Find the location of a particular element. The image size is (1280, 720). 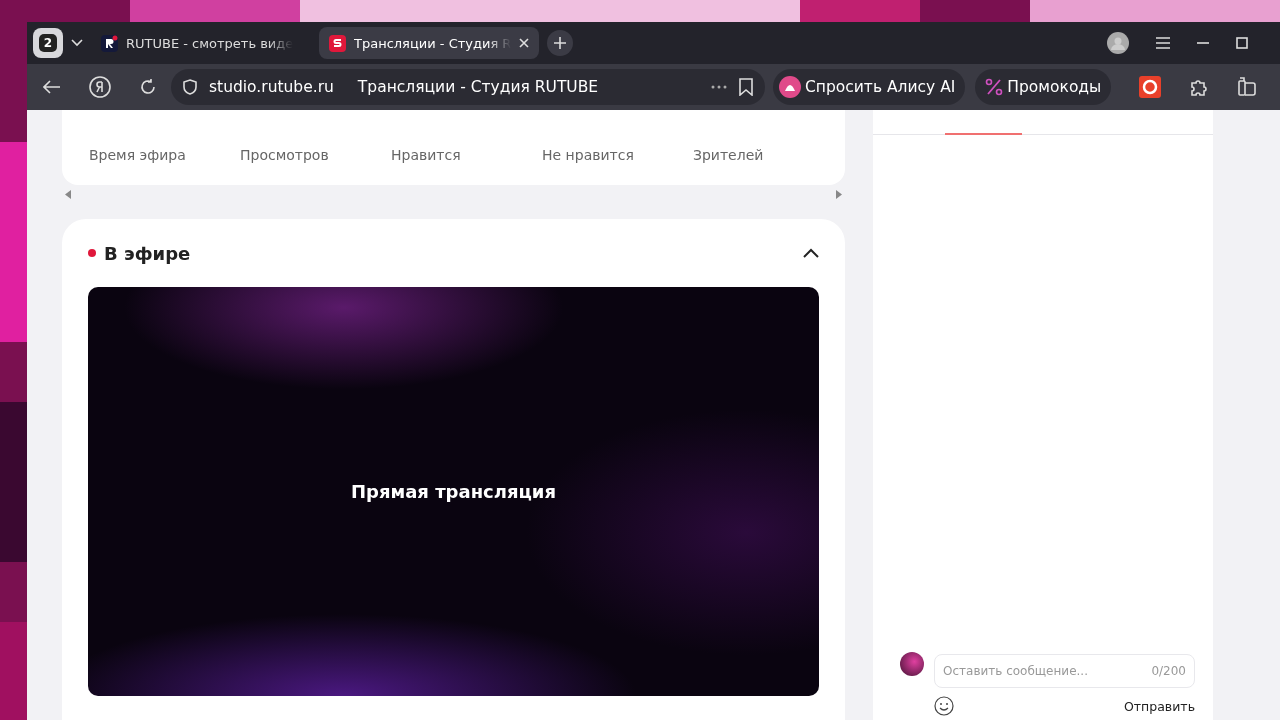

address-bar: studio.rutube.ru Трансляции - Студия RUTUBE is located at coordinates (468, 87).